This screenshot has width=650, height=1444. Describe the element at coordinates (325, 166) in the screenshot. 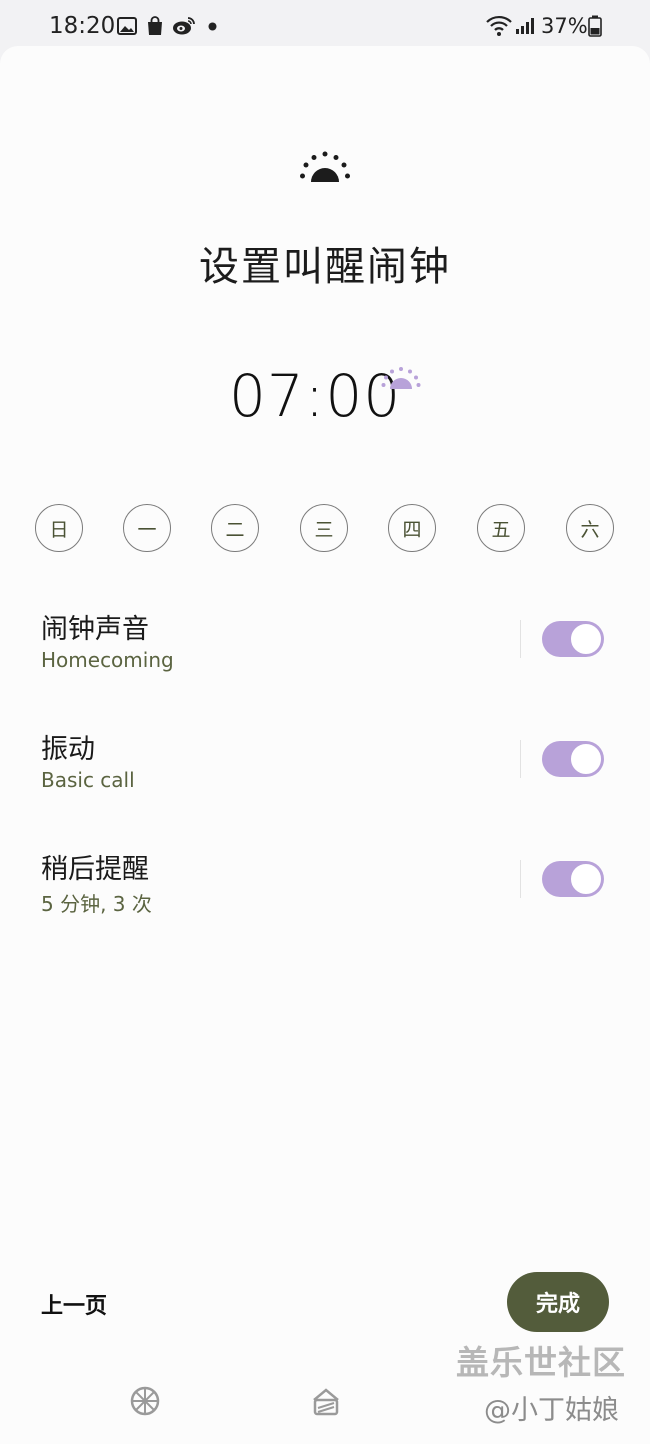

I see `sunrise-icon` at that location.